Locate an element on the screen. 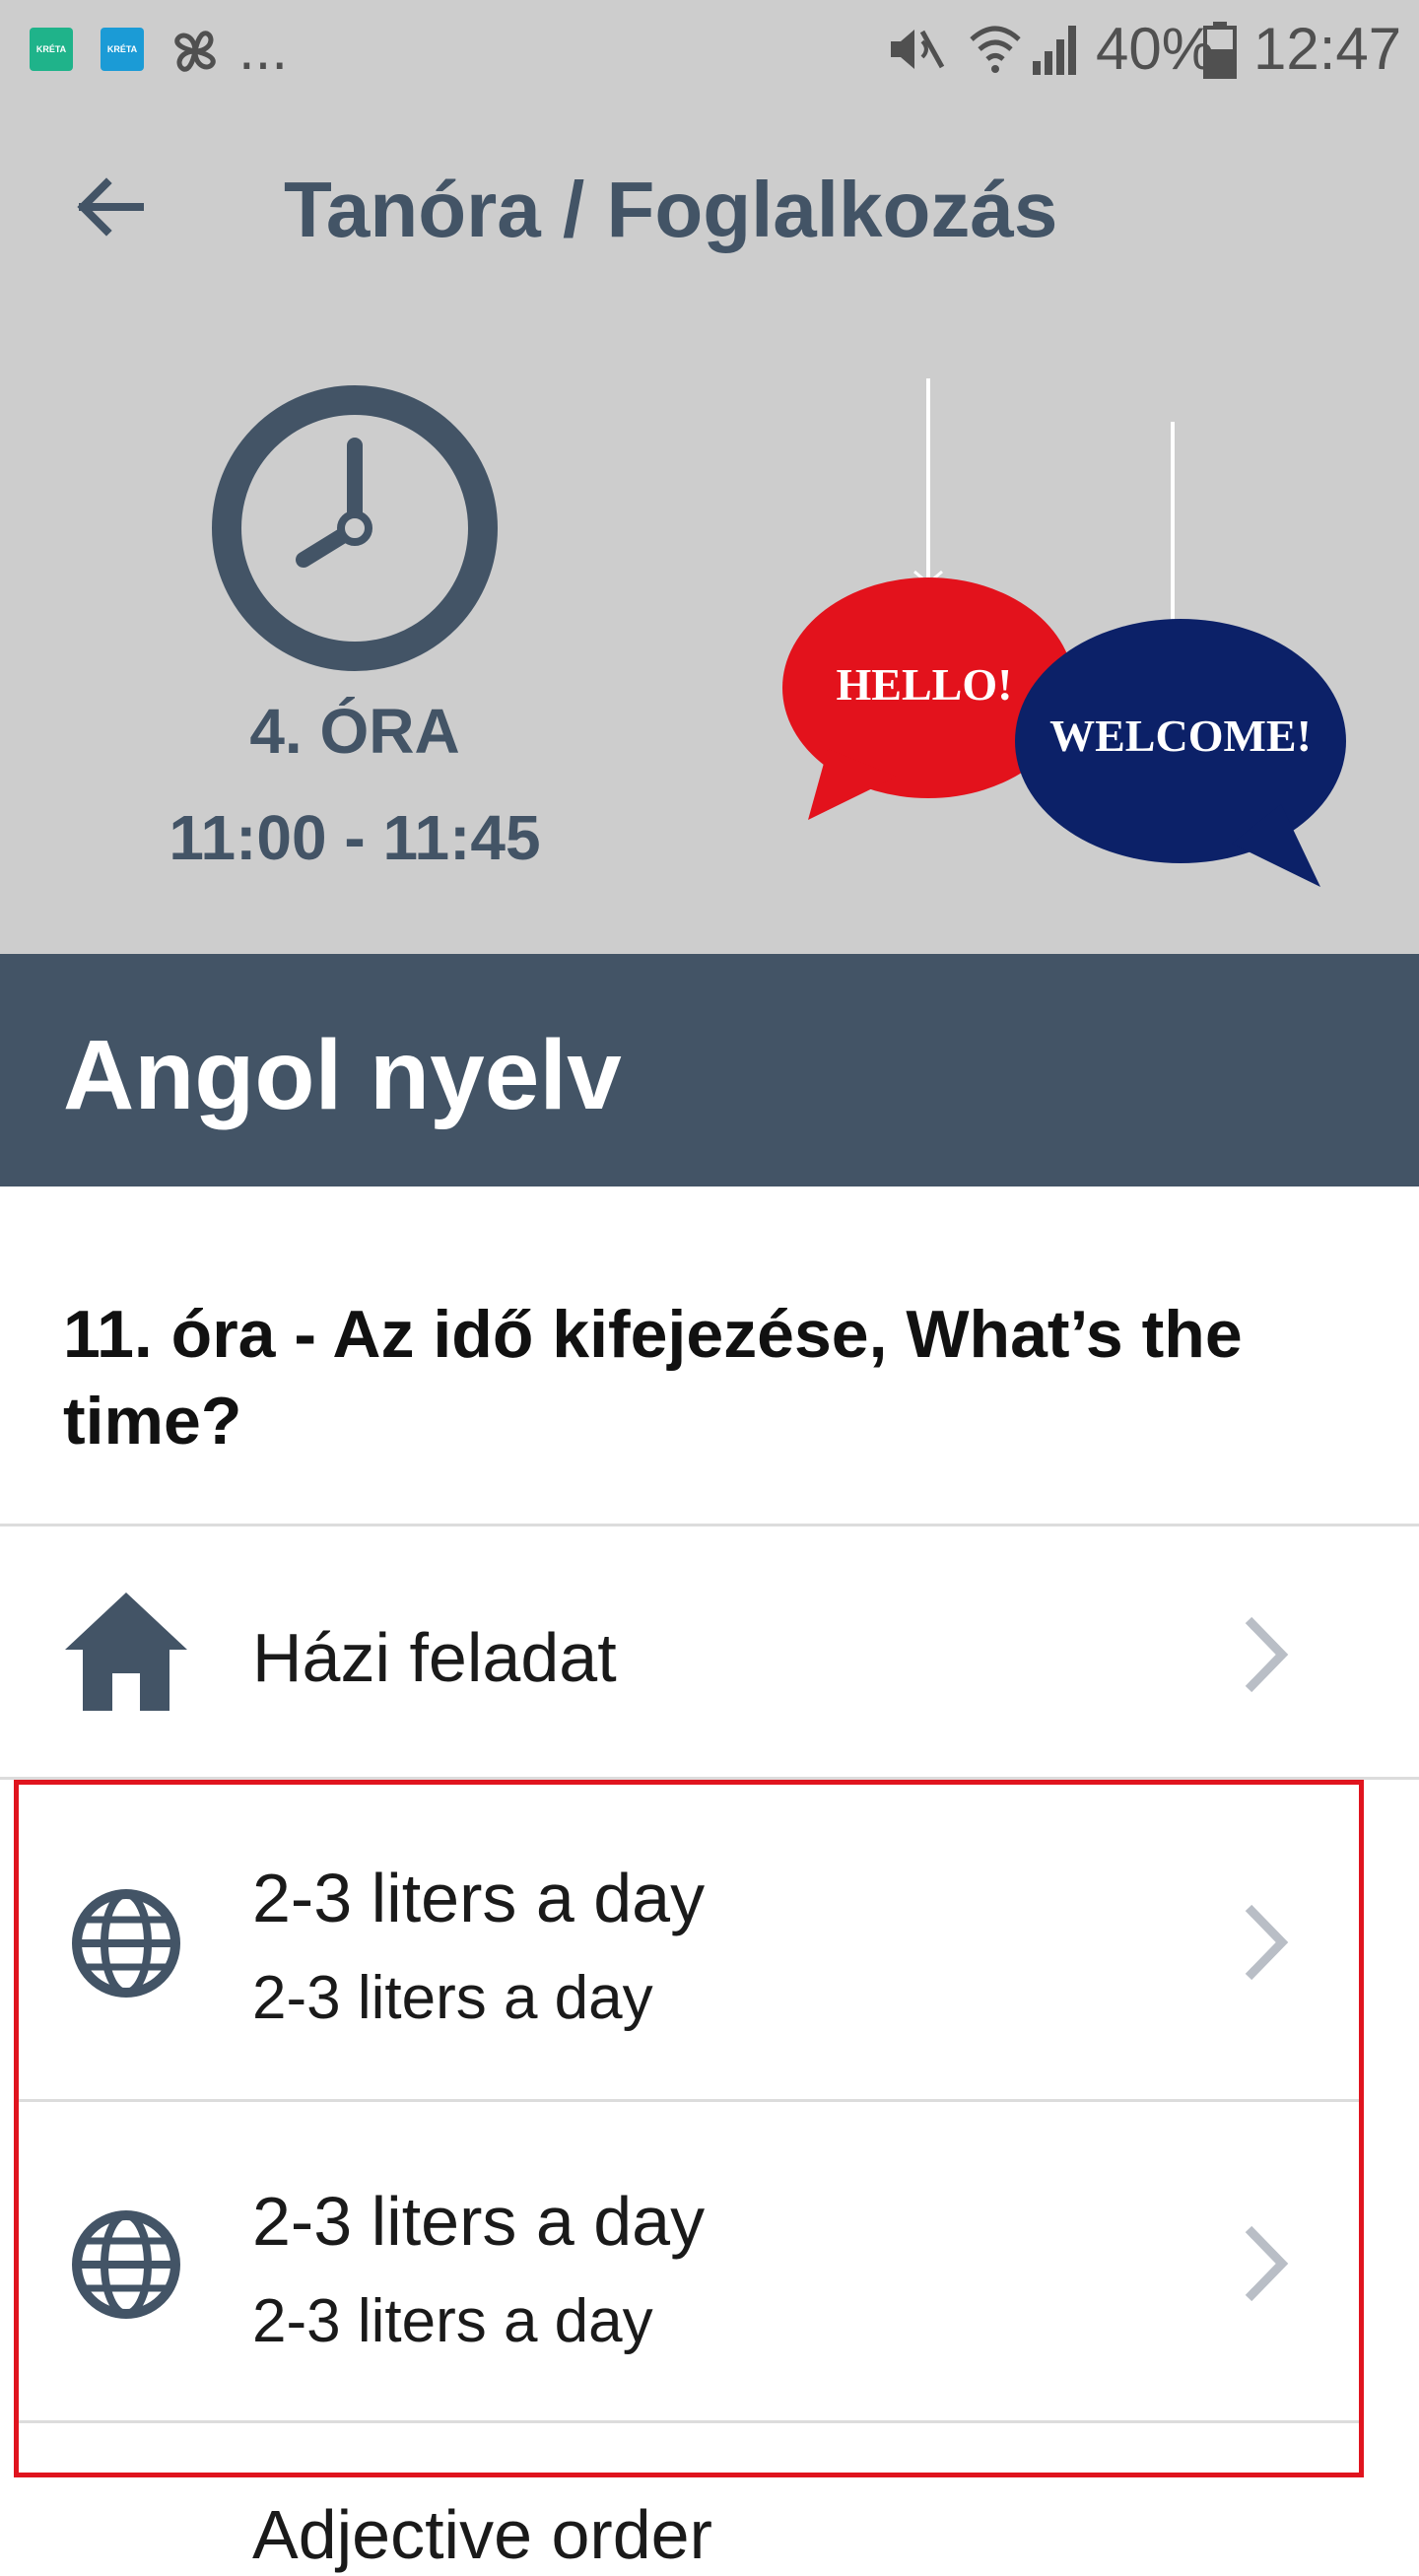 The image size is (1419, 2576). pinwheel-icon is located at coordinates (195, 51).